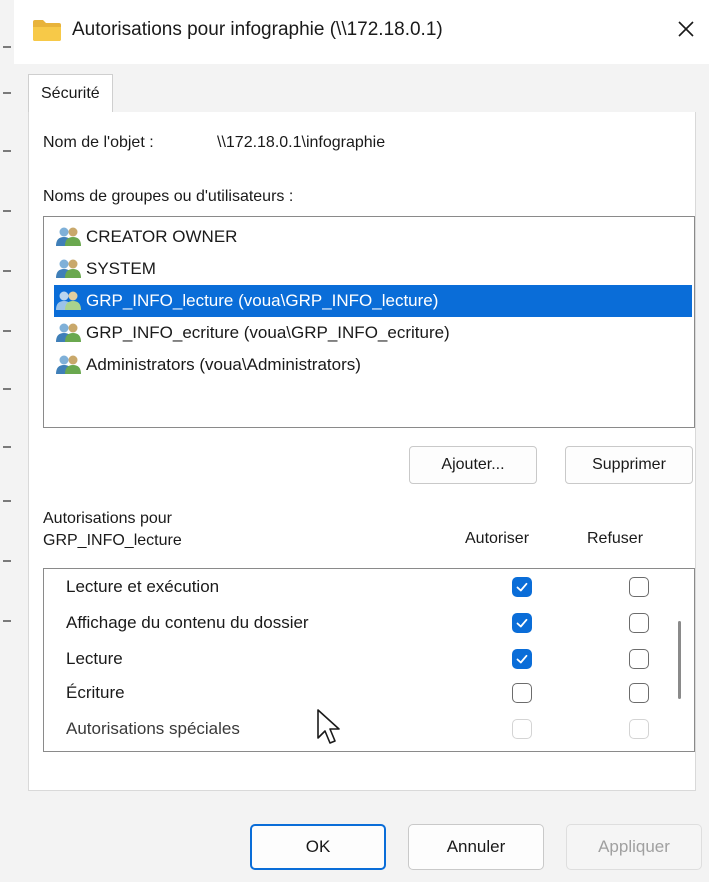 The image size is (709, 882). Describe the element at coordinates (634, 847) in the screenshot. I see `apply-button: Appliquer` at that location.